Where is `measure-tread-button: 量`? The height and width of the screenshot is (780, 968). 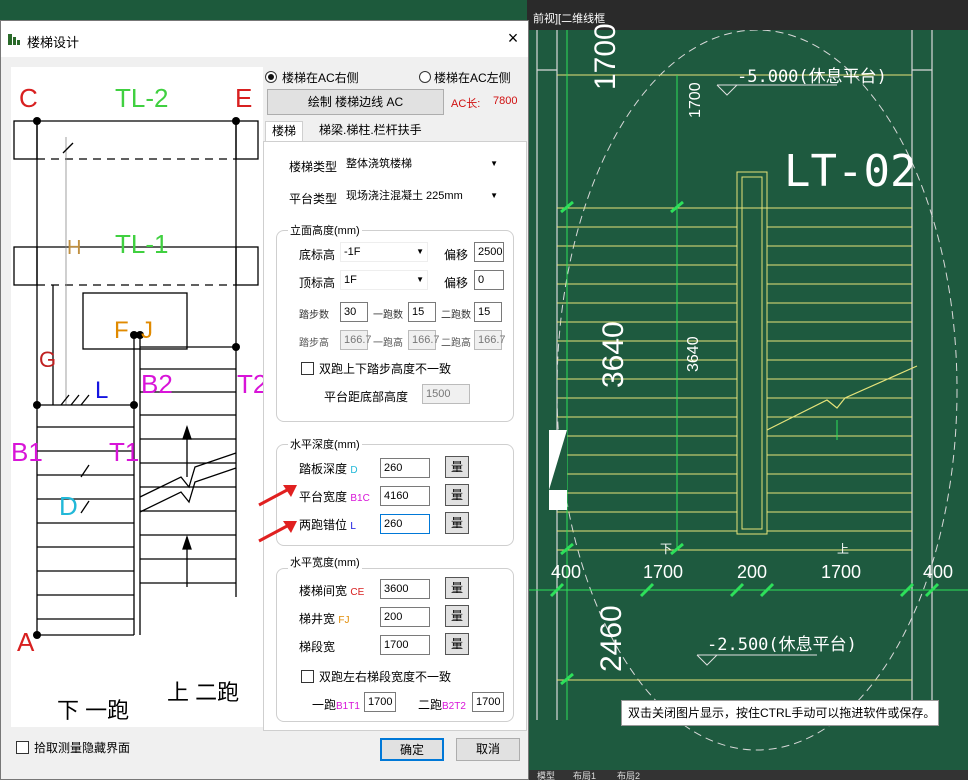
measure-tread-button: 量 is located at coordinates (457, 467).